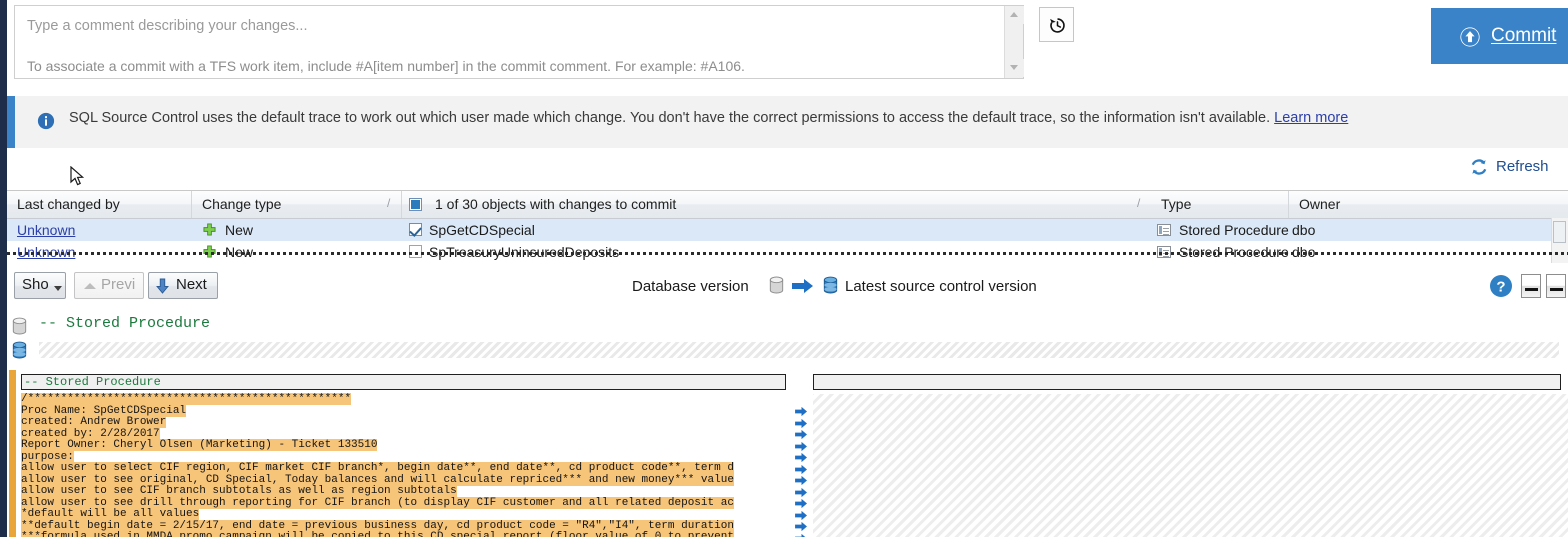 The image size is (1568, 537). I want to click on commit-button-label: Commit, so click(1524, 35).